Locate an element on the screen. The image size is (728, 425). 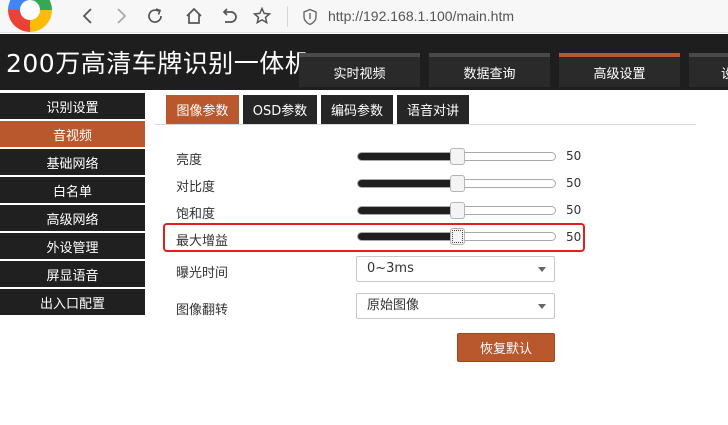
sidebar-item-whitelist: 白名单 is located at coordinates (72, 190).